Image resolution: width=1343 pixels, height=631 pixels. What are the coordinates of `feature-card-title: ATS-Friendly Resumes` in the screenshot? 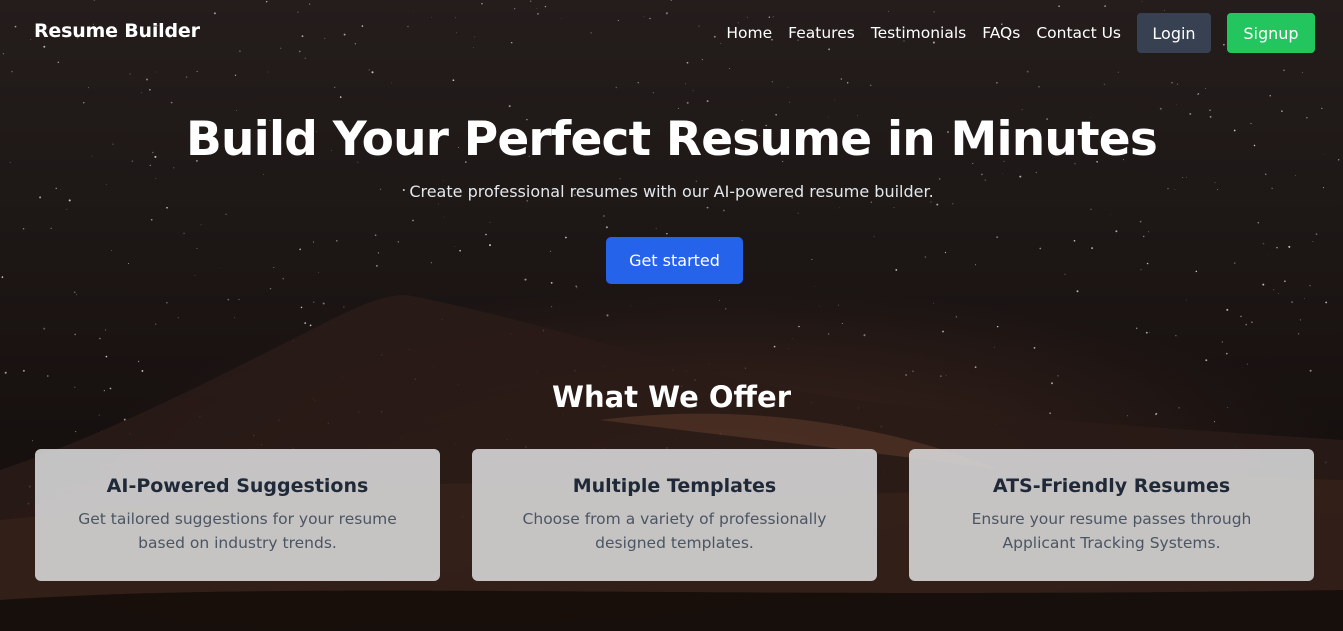 It's located at (1111, 486).